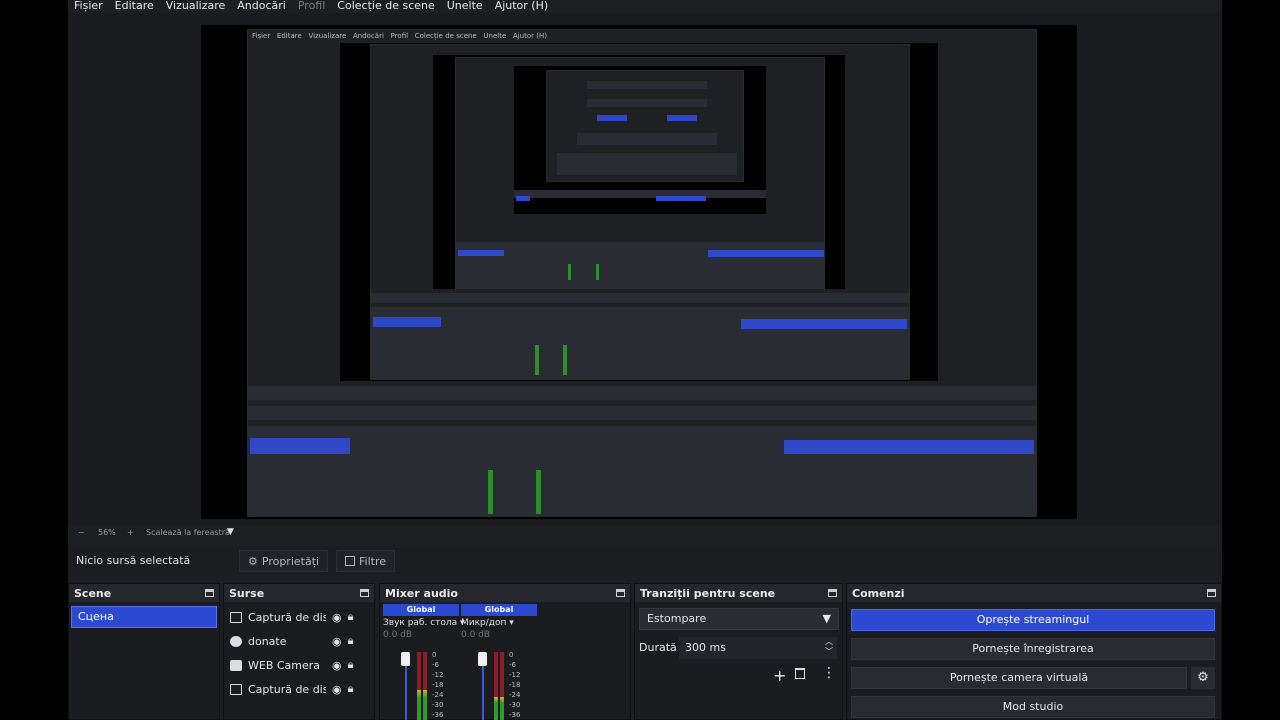 The image size is (1280, 720). I want to click on menu-tools: Unelte, so click(465, 6).